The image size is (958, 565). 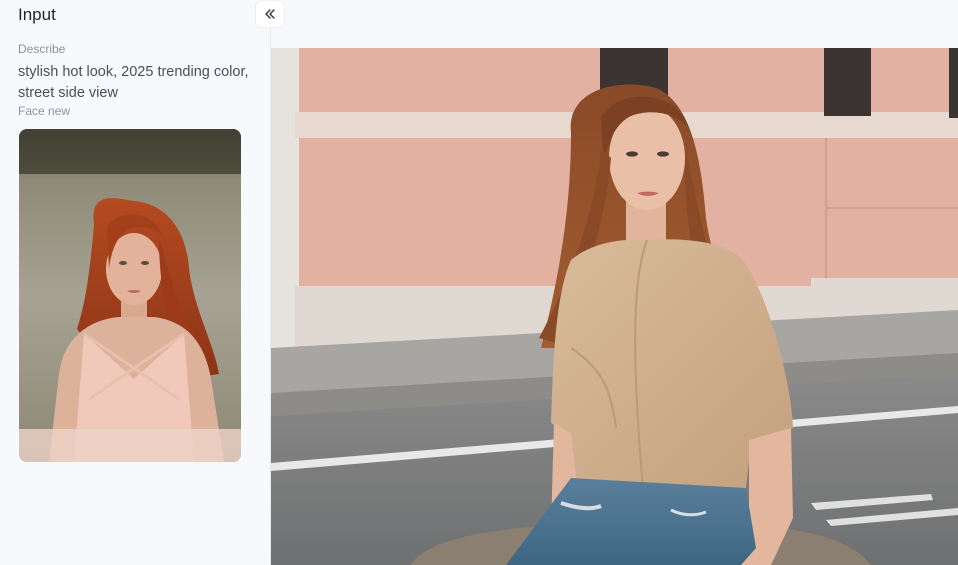 I want to click on face-thumbnail-image, so click(x=130, y=295).